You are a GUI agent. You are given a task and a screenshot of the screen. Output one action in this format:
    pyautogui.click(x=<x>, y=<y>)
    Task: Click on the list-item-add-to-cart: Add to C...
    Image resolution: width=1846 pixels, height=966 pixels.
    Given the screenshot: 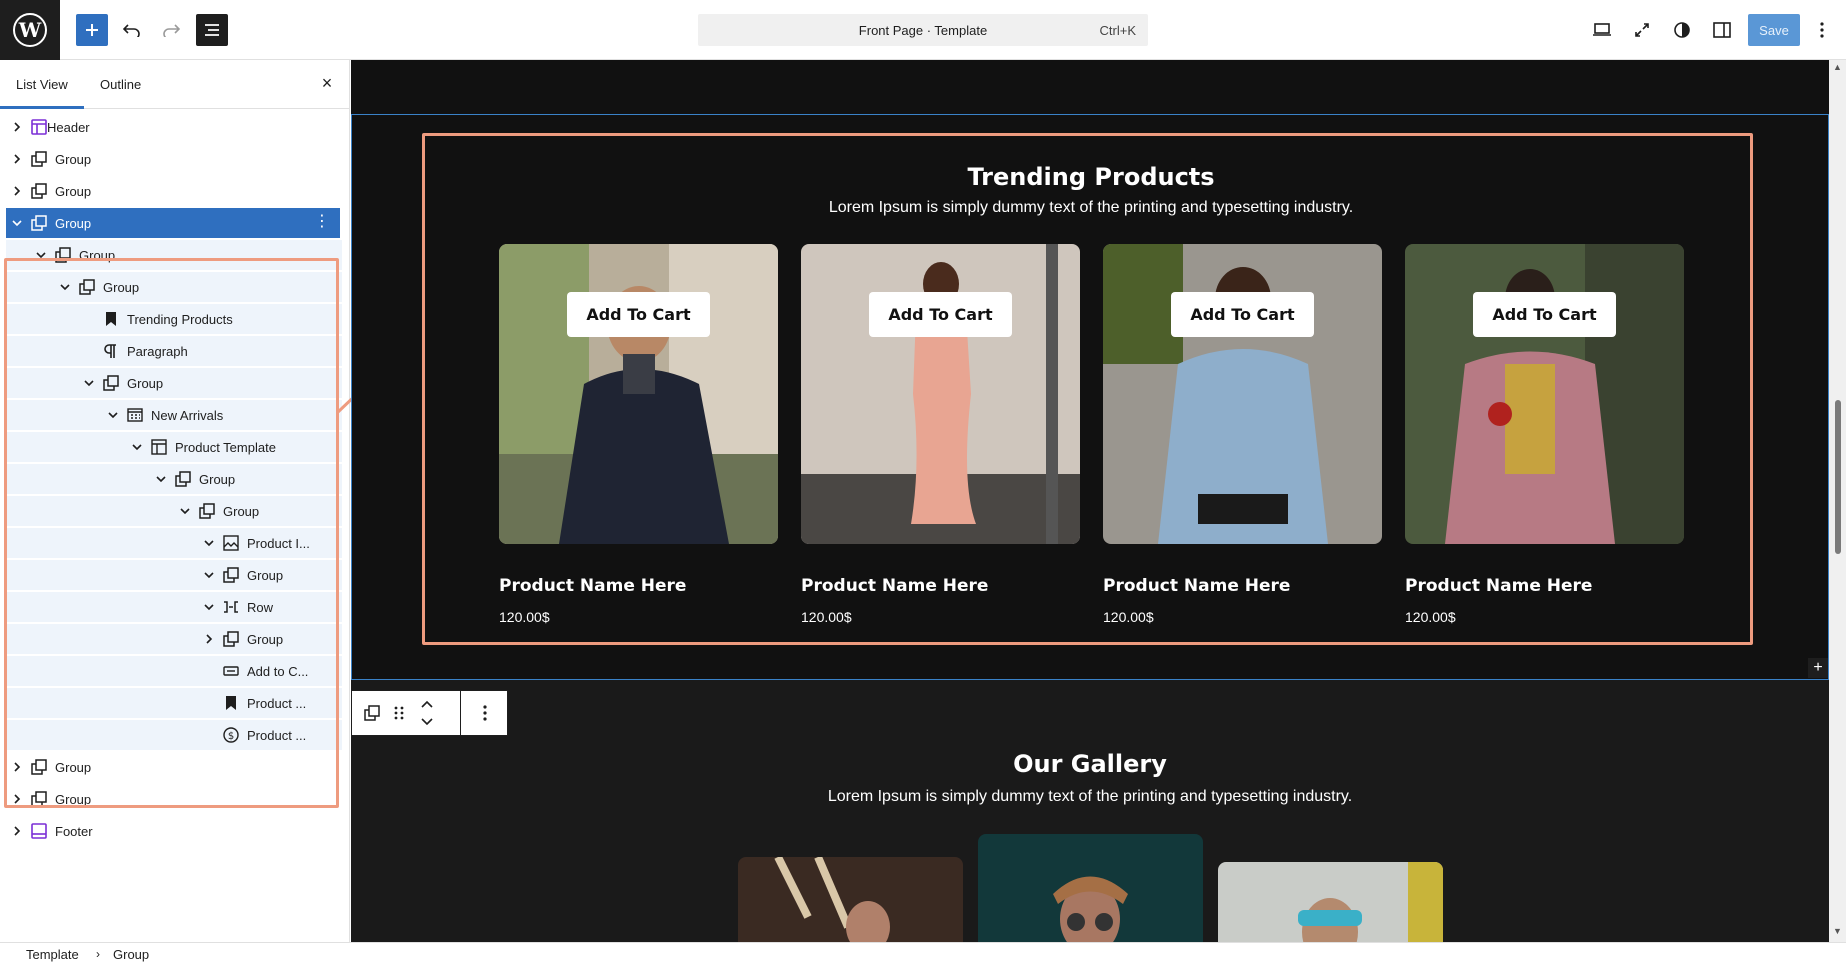 What is the action you would take?
    pyautogui.click(x=174, y=671)
    